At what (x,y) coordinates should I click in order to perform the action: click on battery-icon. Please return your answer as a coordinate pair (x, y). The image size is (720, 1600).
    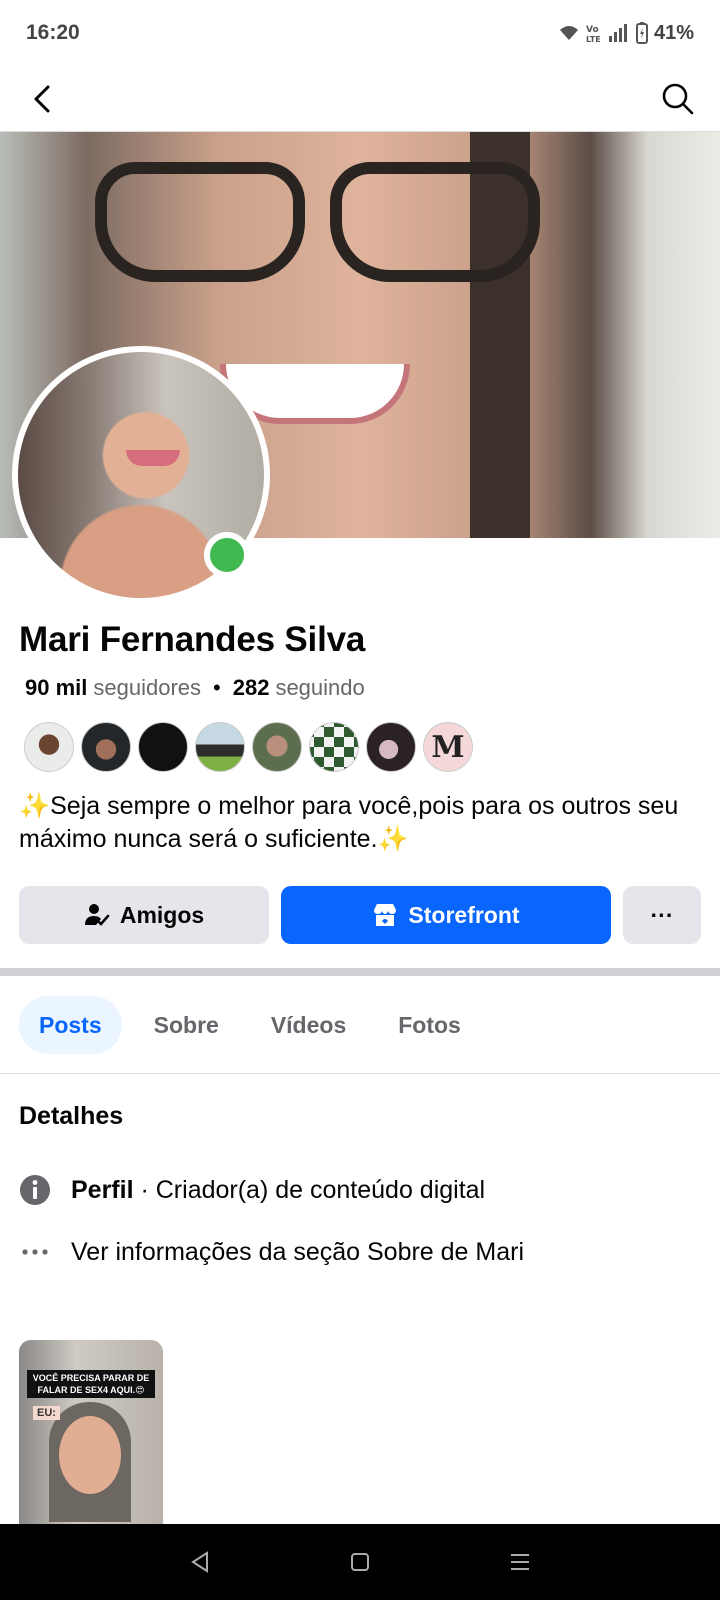
    Looking at the image, I should click on (641, 33).